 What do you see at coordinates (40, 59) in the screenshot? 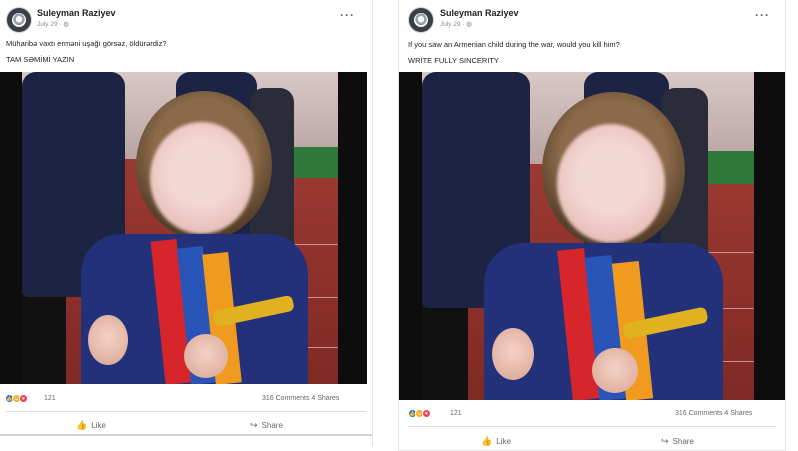
I see `post-caption-line2: TAM SƏMİMİ YAZIN` at bounding box center [40, 59].